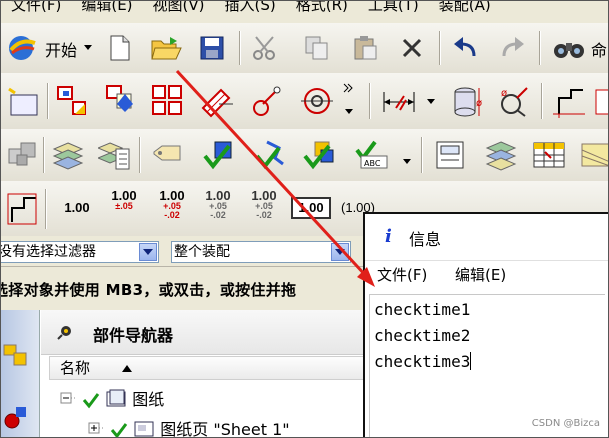 Image resolution: width=609 pixels, height=438 pixels. I want to click on tolerance-limits-button: 1.00 +.05 -.02, so click(172, 204).